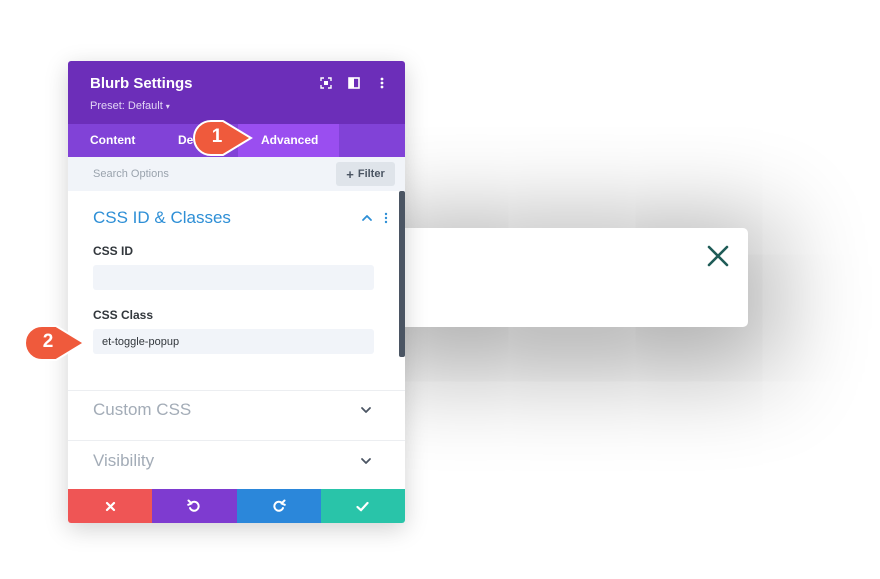 The image size is (880, 579). What do you see at coordinates (48, 341) in the screenshot?
I see `callout-number: 2` at bounding box center [48, 341].